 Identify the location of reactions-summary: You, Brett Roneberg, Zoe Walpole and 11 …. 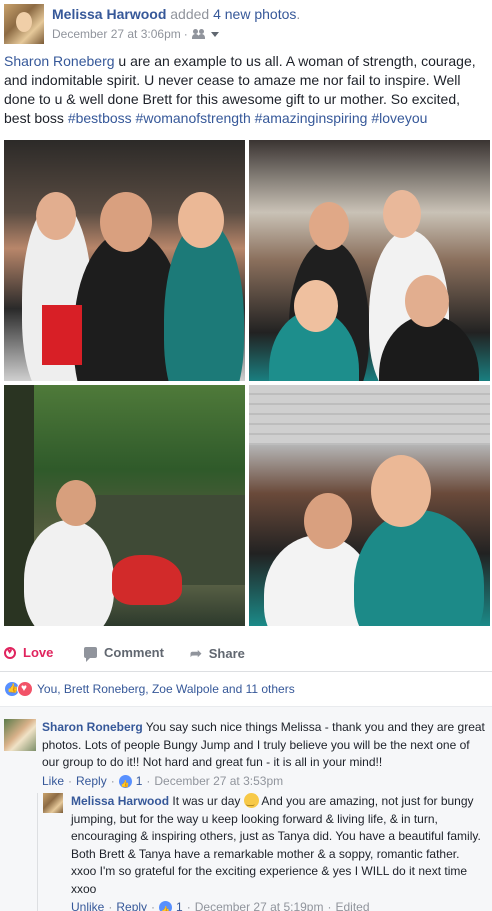
(149, 689).